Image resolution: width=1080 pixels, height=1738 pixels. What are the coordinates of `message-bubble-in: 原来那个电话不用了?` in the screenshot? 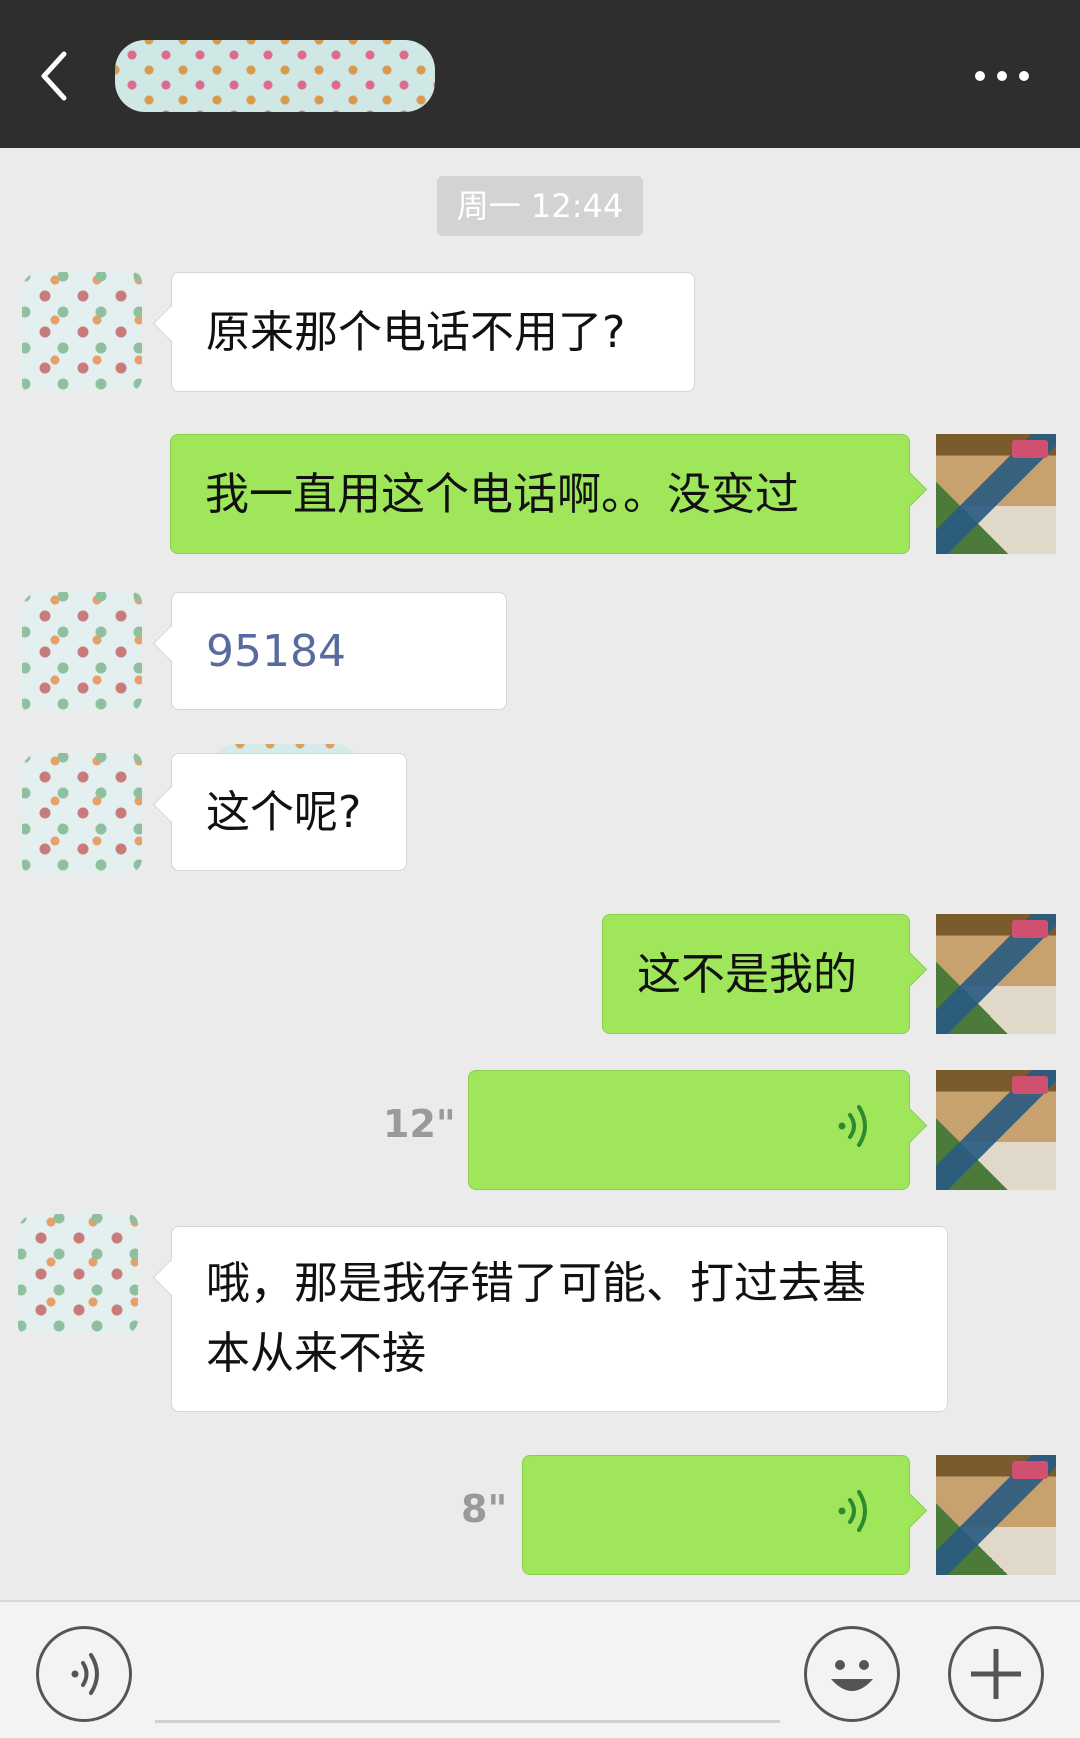 It's located at (433, 332).